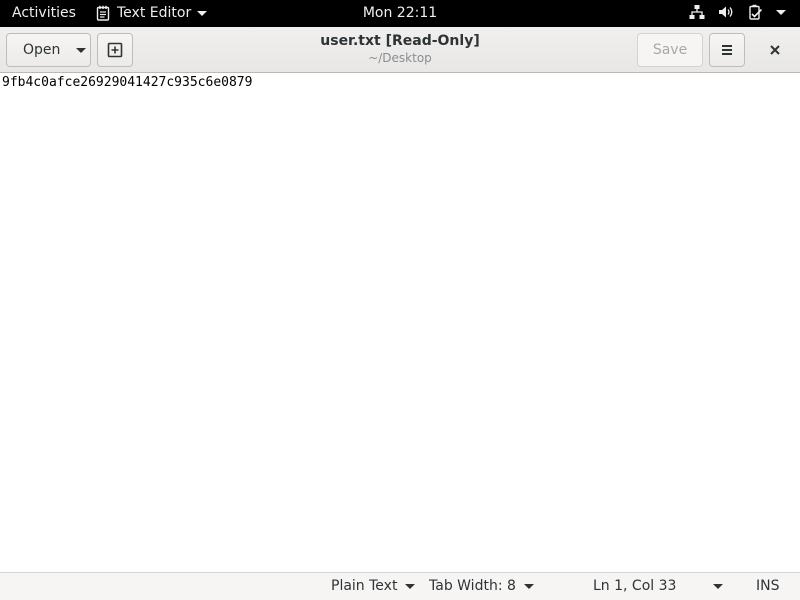  Describe the element at coordinates (400, 58) in the screenshot. I see `window-subtitle: ~/Desktop` at that location.